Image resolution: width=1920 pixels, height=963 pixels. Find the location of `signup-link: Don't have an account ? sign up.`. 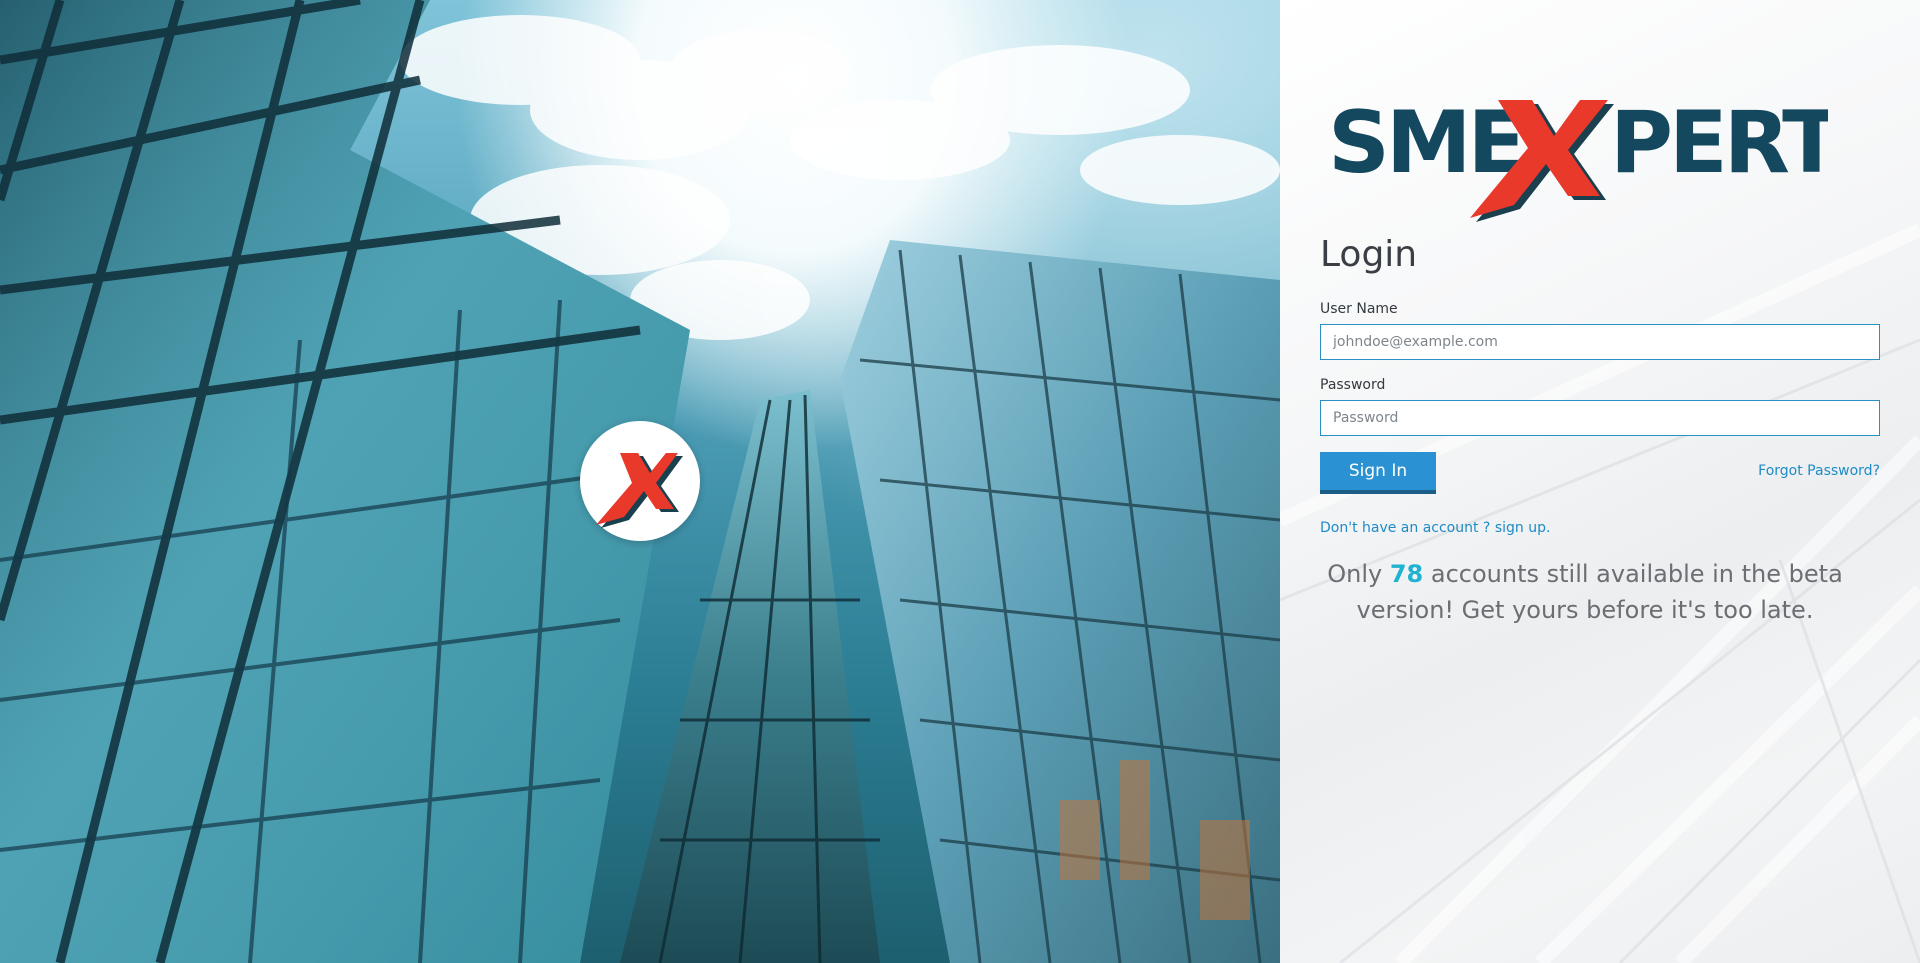

signup-link: Don't have an account ? sign up. is located at coordinates (1435, 528).